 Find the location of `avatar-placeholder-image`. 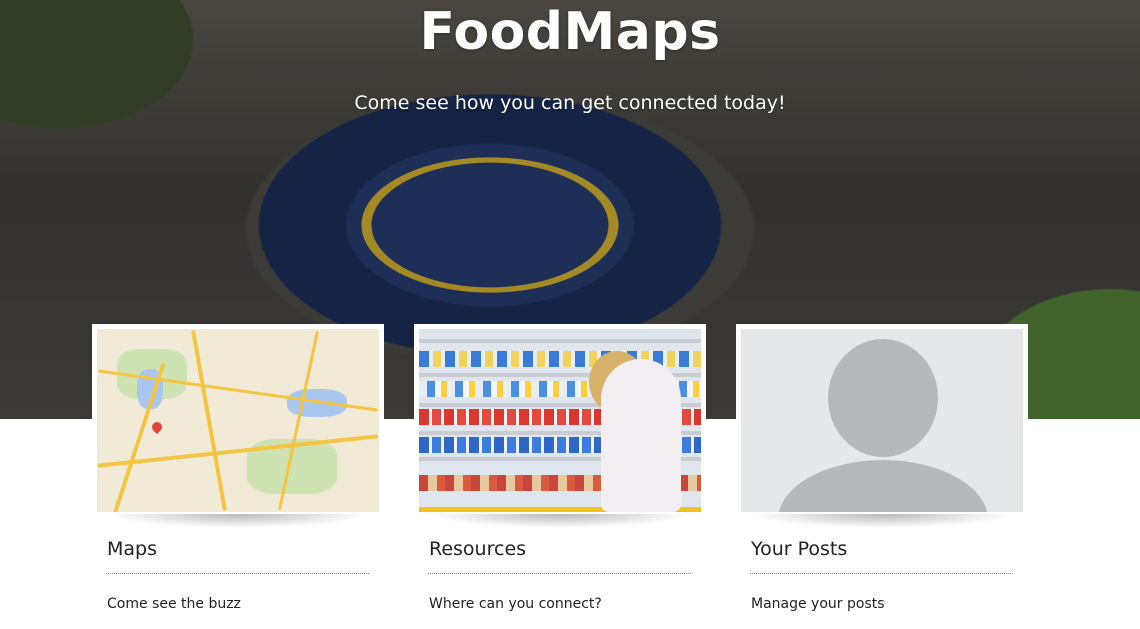

avatar-placeholder-image is located at coordinates (882, 420).